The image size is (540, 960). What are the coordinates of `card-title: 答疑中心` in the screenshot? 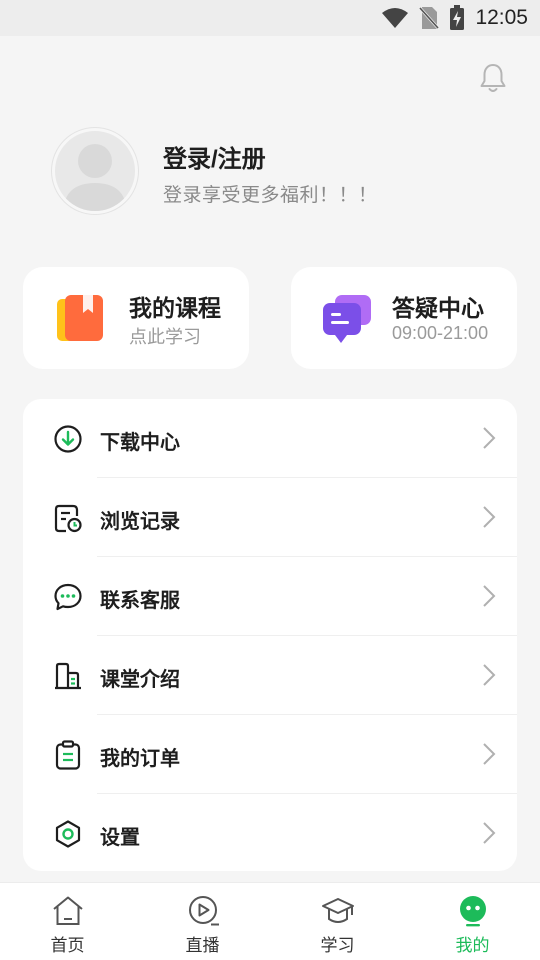 It's located at (438, 308).